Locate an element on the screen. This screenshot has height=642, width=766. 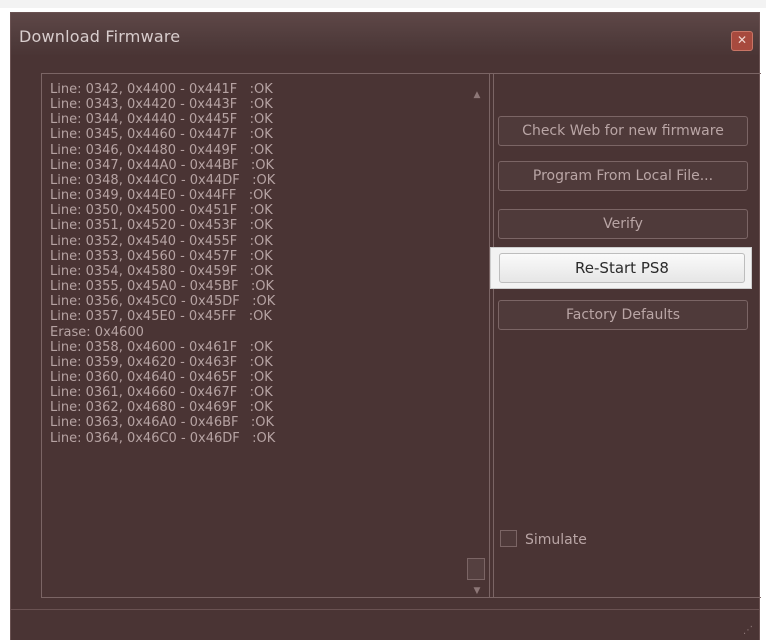
restart-ps8-button: Re-Start PS8 is located at coordinates (622, 268).